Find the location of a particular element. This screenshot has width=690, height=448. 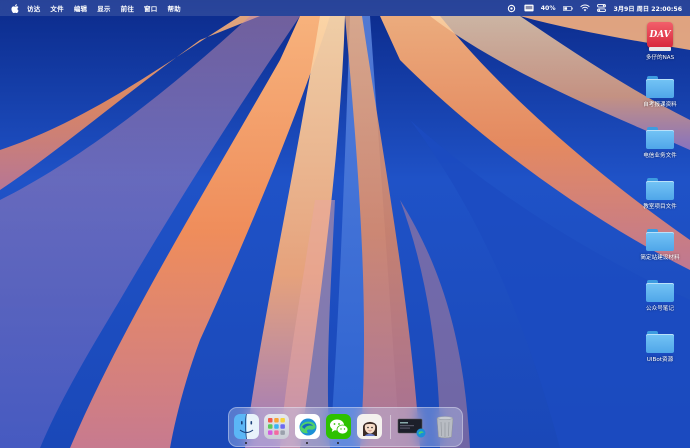

menu-file: 文件 is located at coordinates (56, 8).